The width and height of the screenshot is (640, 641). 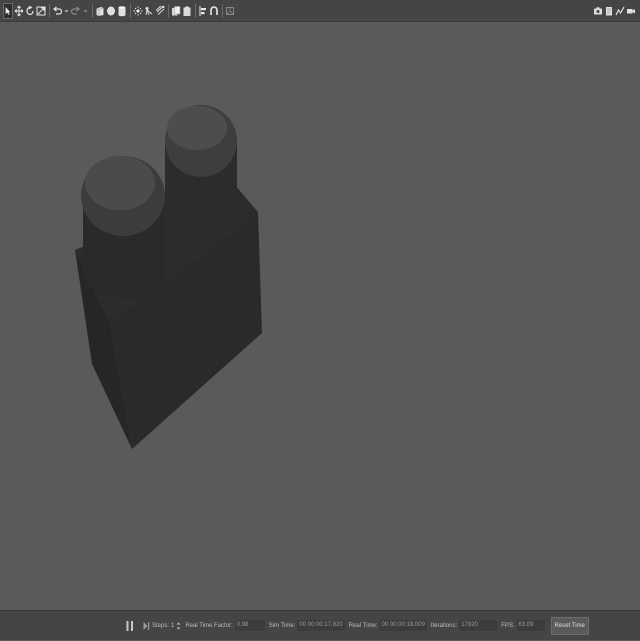 What do you see at coordinates (598, 11) in the screenshot?
I see `screenshot-icon` at bounding box center [598, 11].